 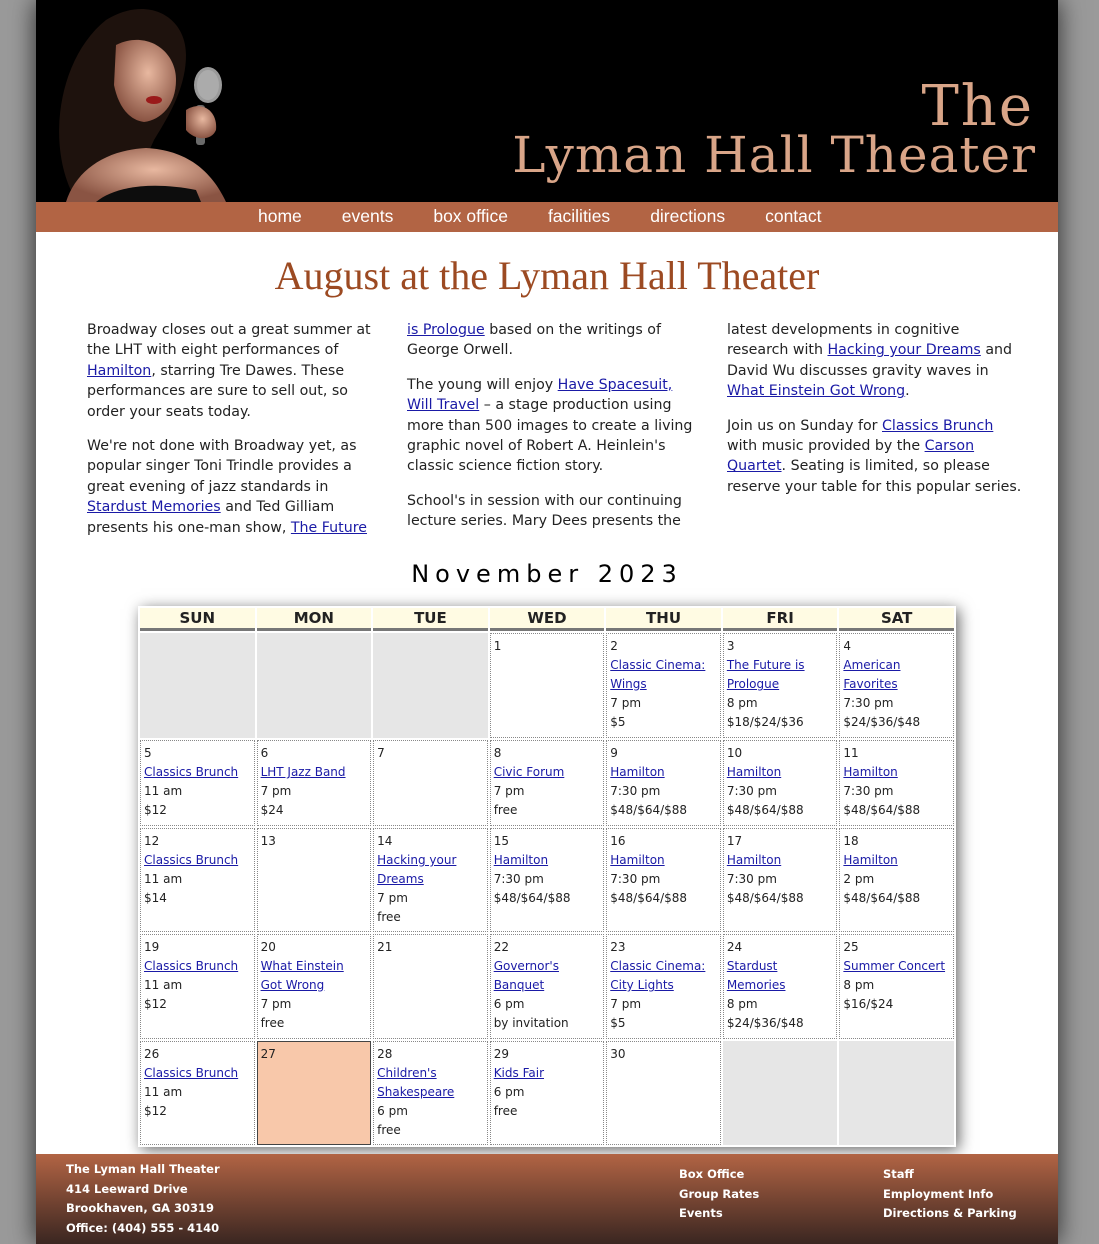 I want to click on event-link: Children's Shakespeare, so click(x=430, y=1083).